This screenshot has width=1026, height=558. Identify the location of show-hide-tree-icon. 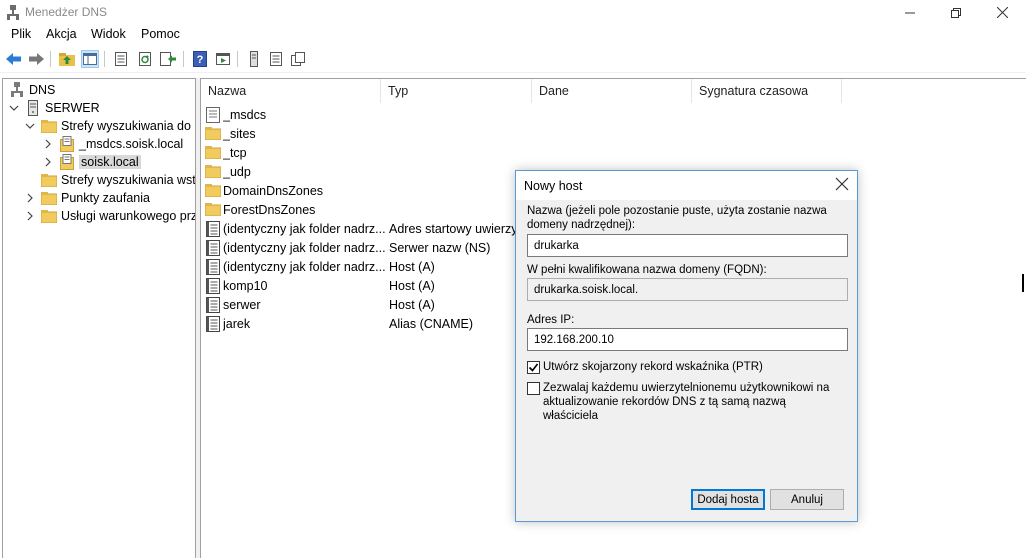
(90, 59).